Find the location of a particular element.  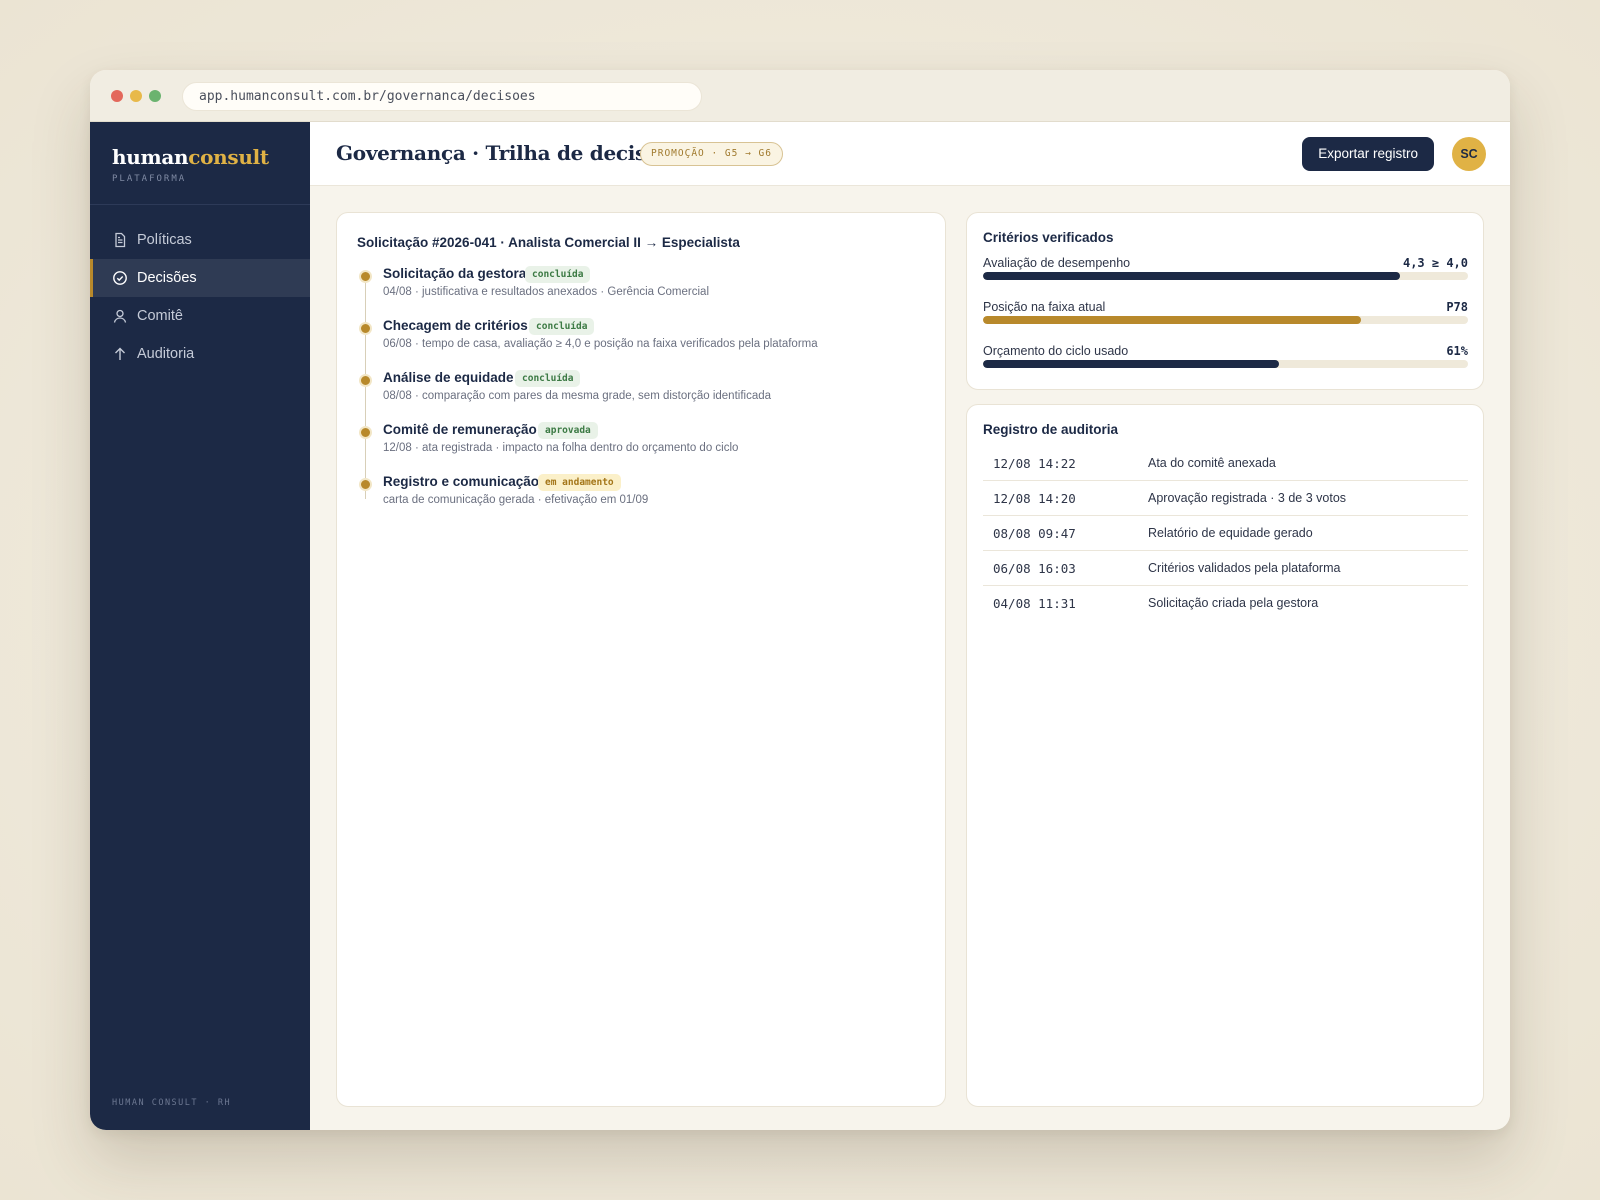

step-title: Checagem de critérios is located at coordinates (455, 325).